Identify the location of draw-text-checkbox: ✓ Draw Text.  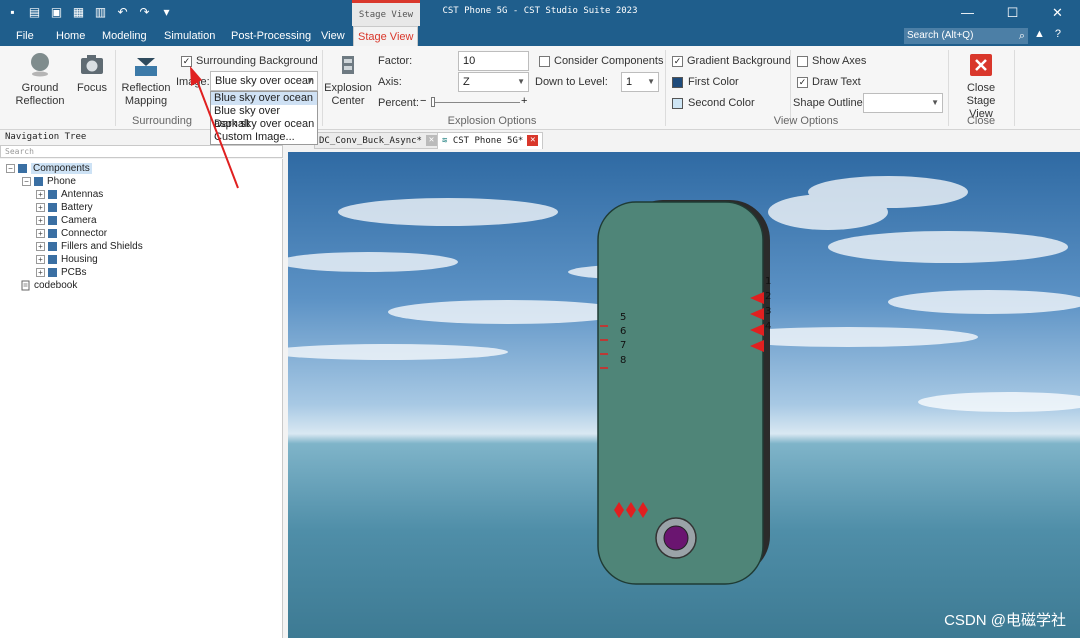
(829, 82).